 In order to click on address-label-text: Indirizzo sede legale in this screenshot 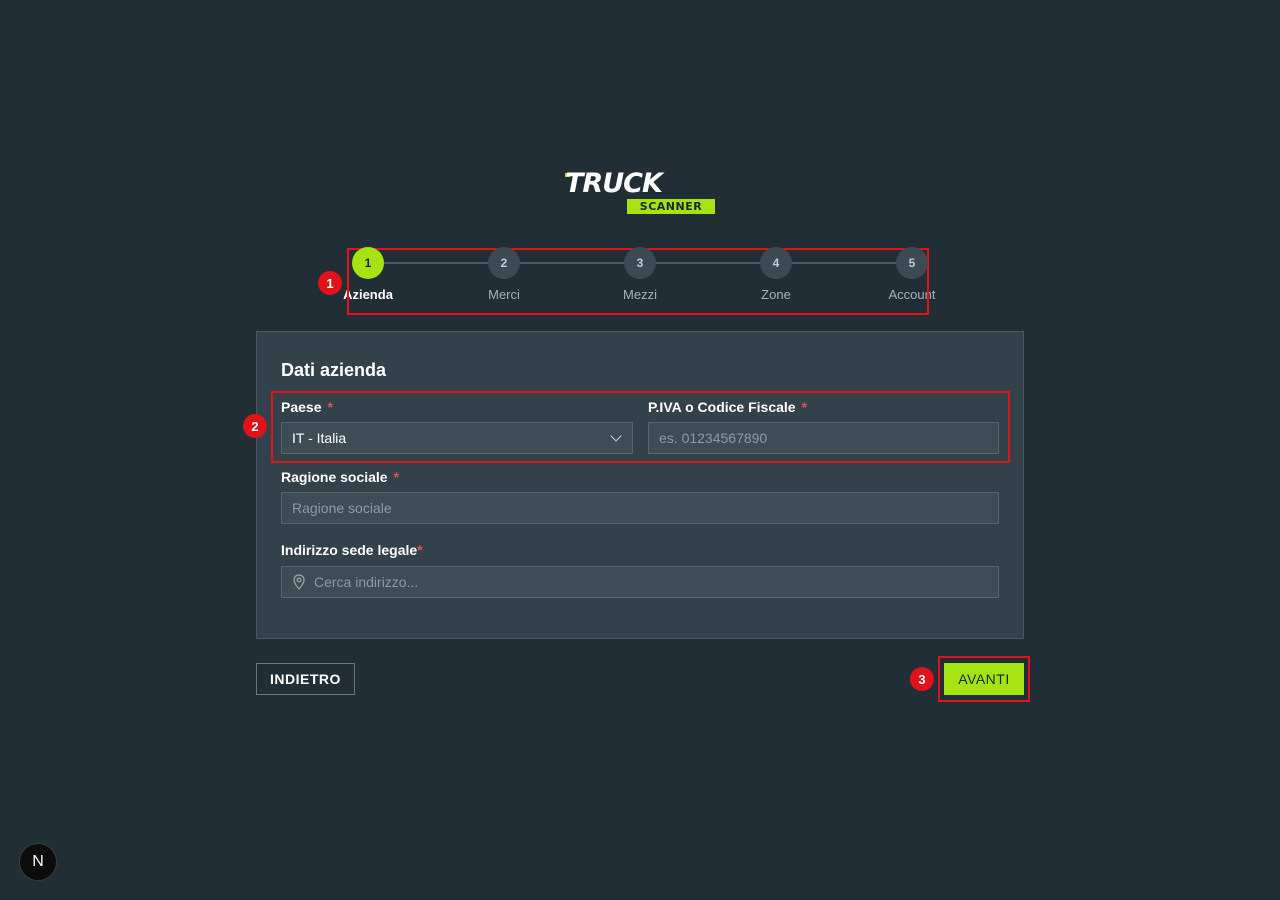, I will do `click(349, 550)`.